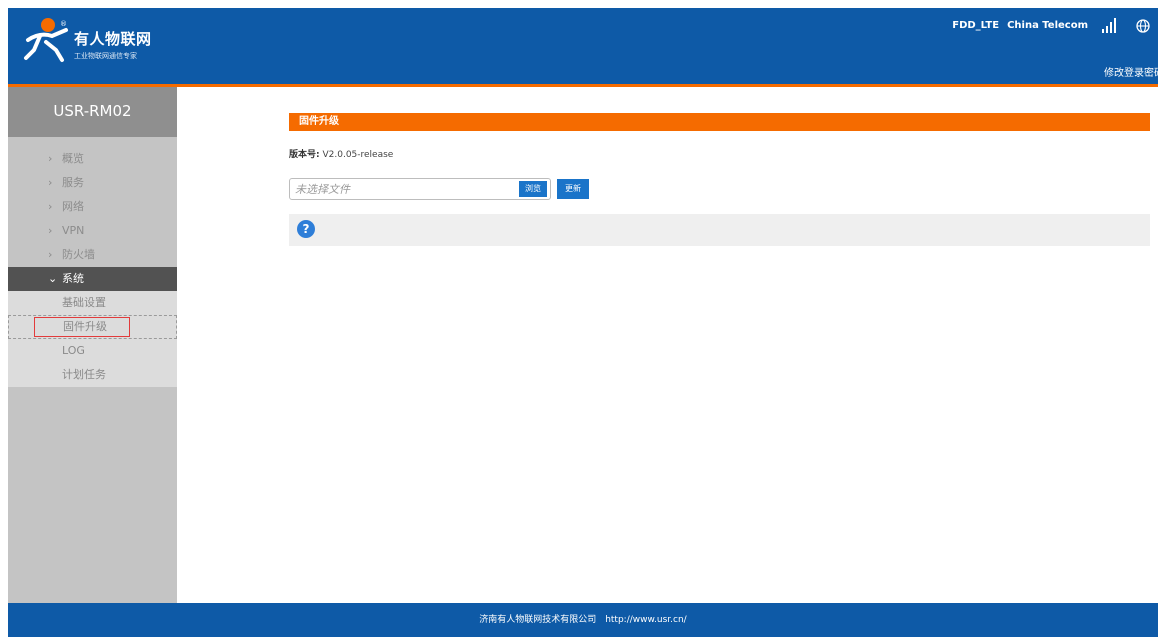  Describe the element at coordinates (719, 122) in the screenshot. I see `section-title: 固件升级` at that location.